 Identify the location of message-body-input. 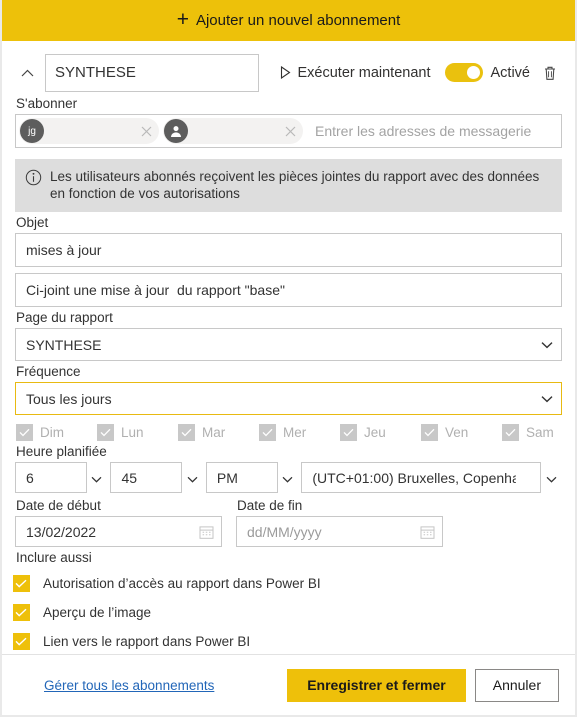
(288, 290).